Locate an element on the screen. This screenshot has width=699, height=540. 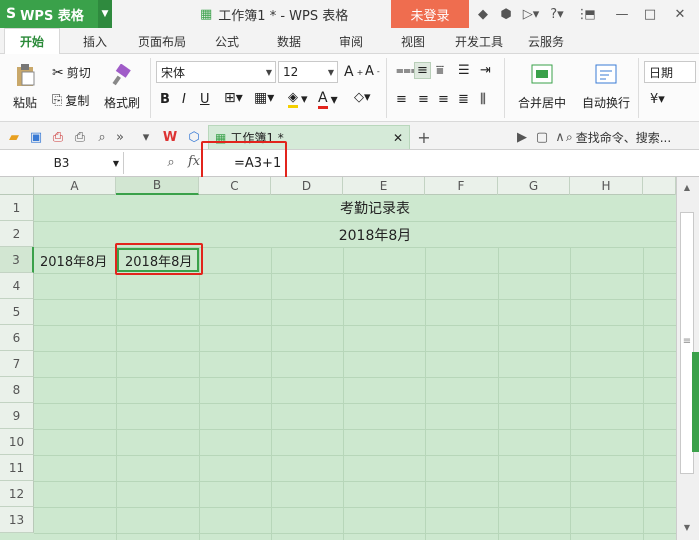
insert-function-button: fx is located at coordinates (194, 161).